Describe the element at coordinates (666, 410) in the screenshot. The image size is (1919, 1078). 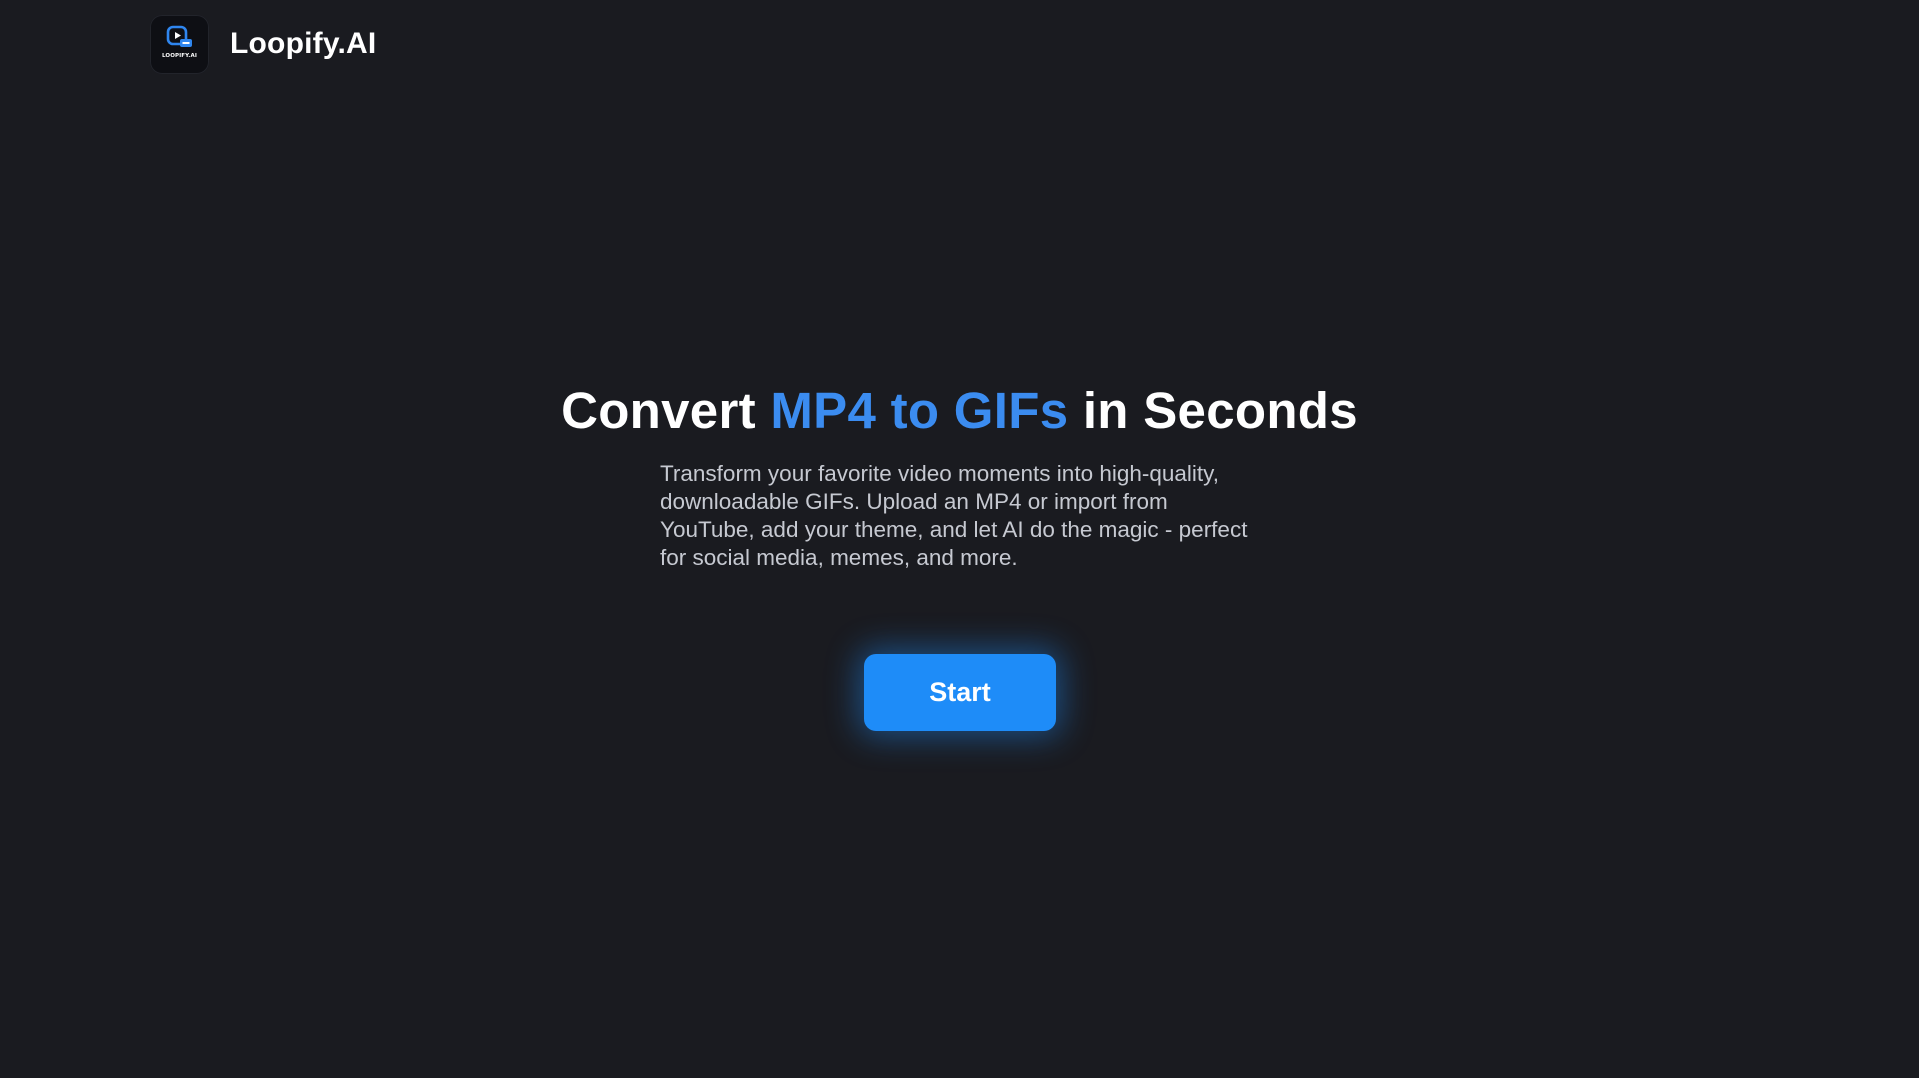
I see `hero-title-before: Convert` at that location.